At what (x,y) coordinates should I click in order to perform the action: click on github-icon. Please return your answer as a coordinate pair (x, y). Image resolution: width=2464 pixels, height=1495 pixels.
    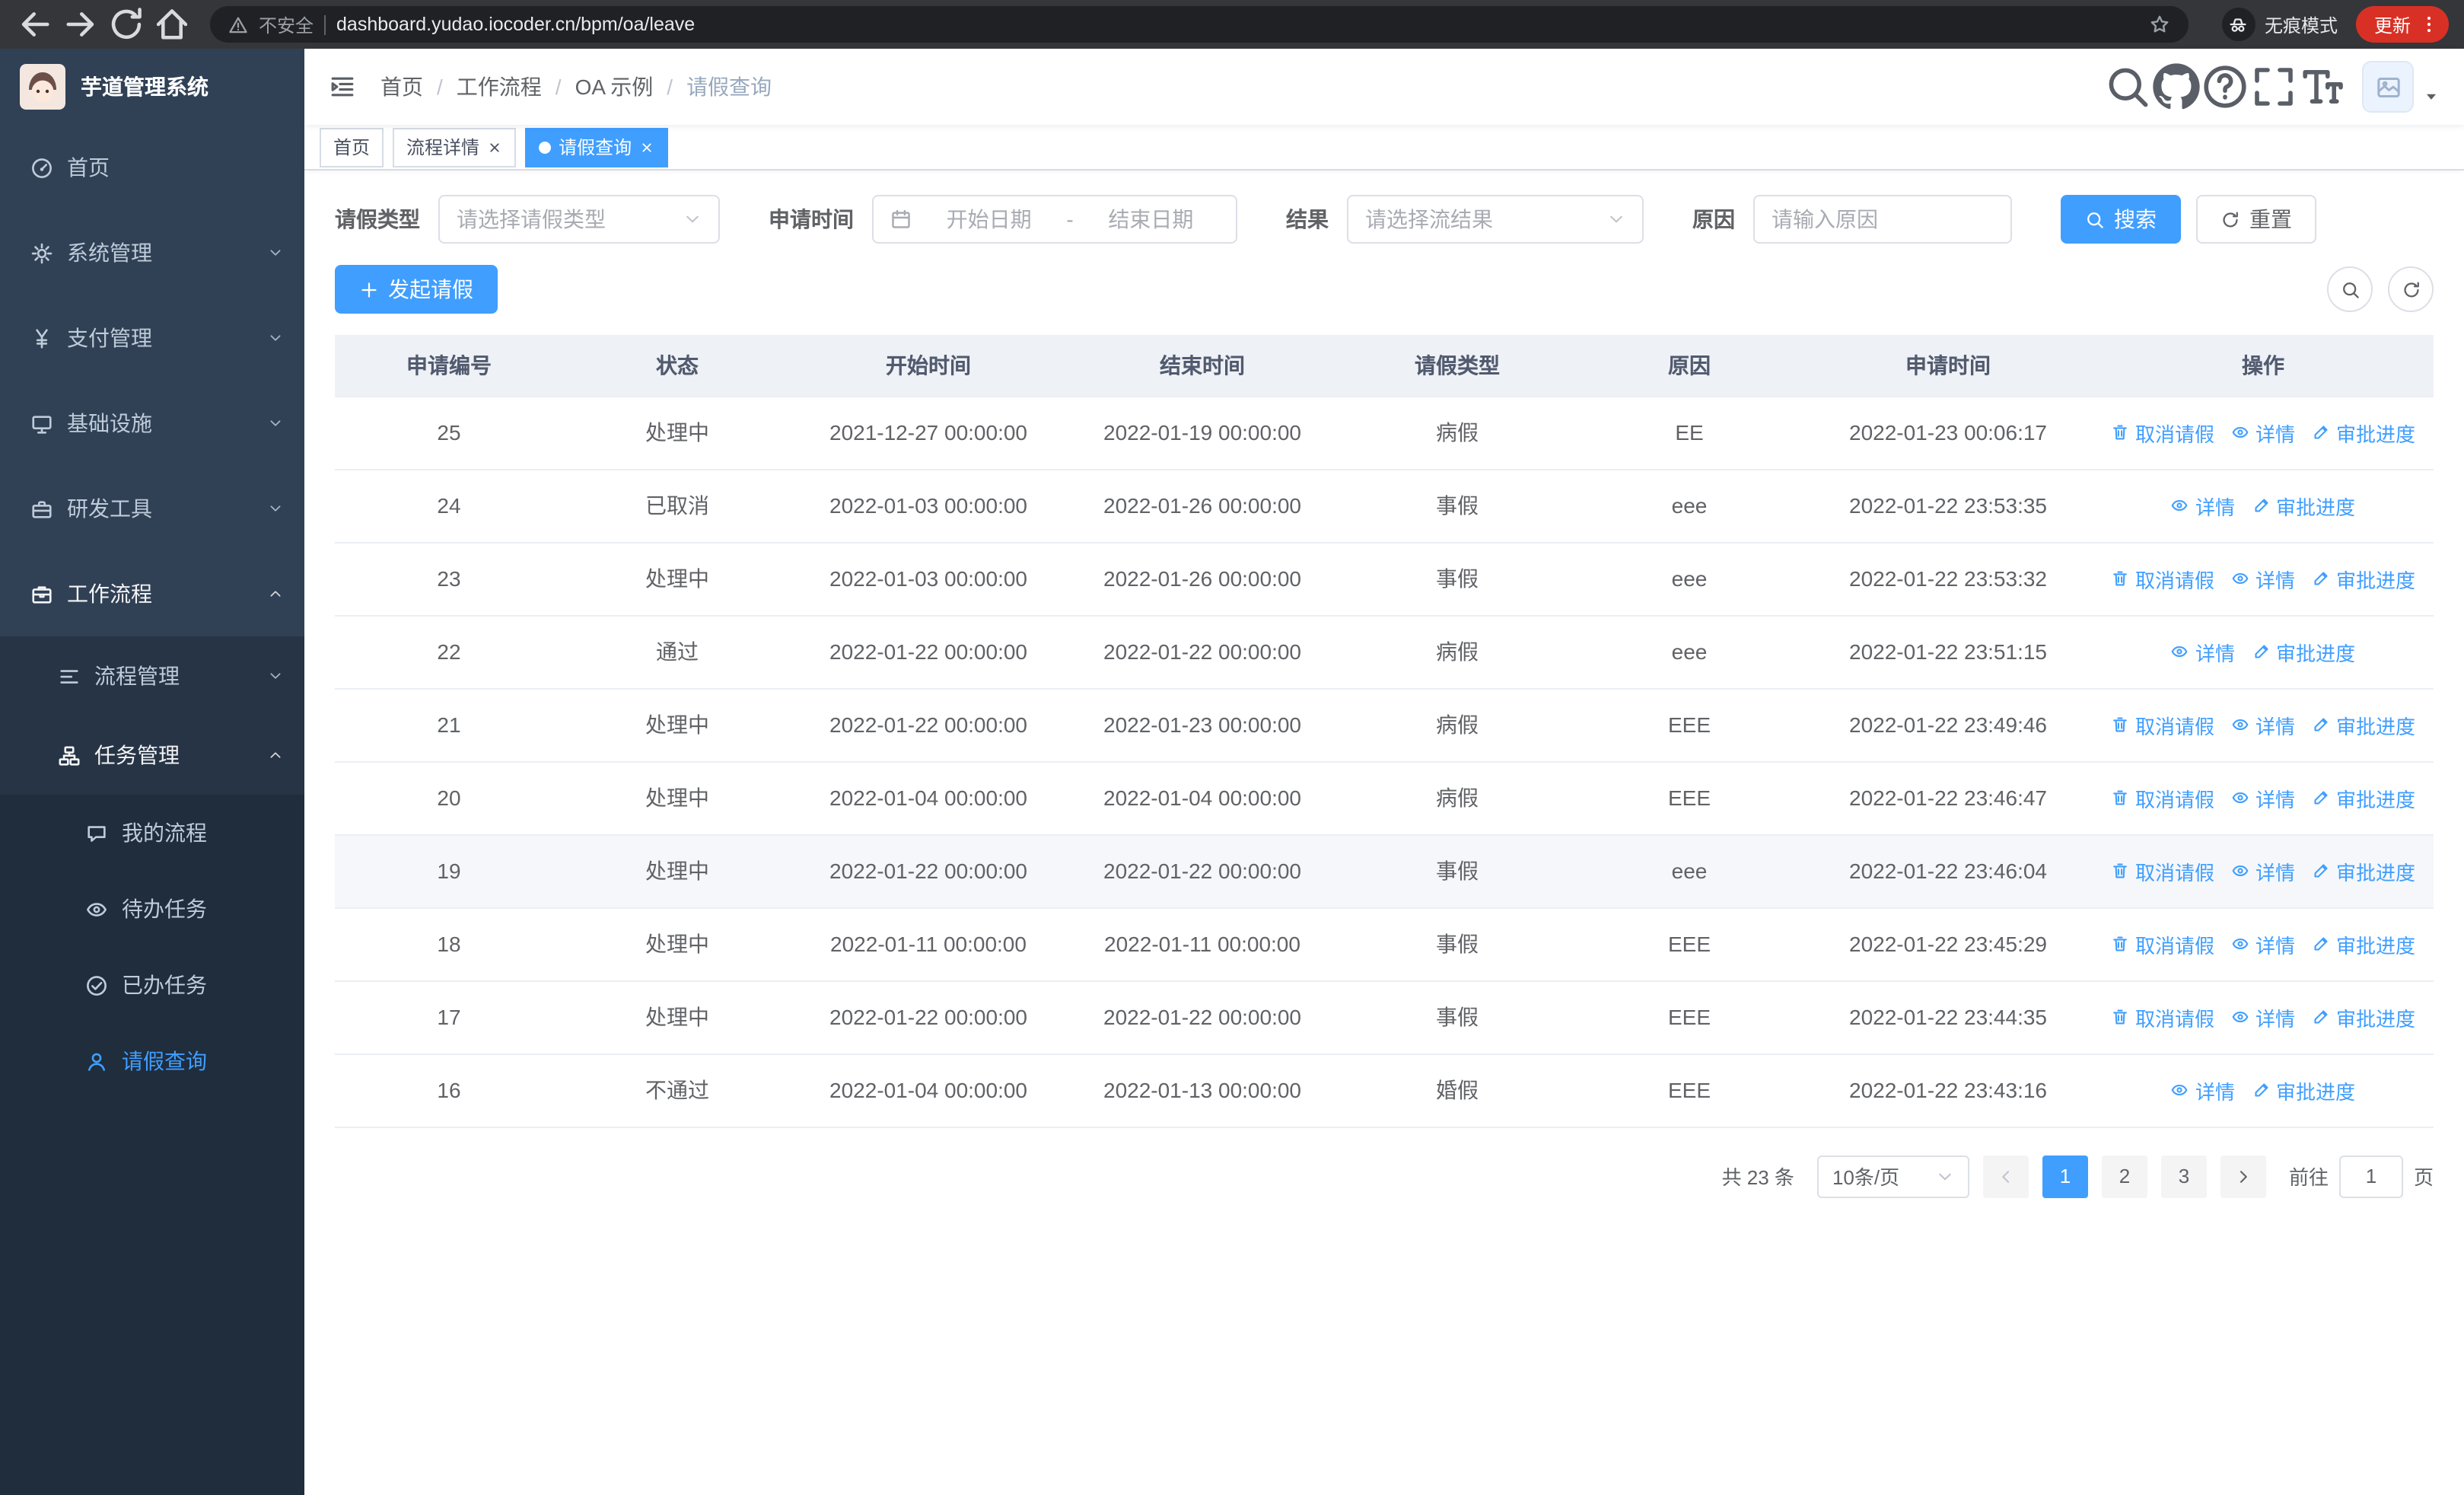
    Looking at the image, I should click on (2176, 87).